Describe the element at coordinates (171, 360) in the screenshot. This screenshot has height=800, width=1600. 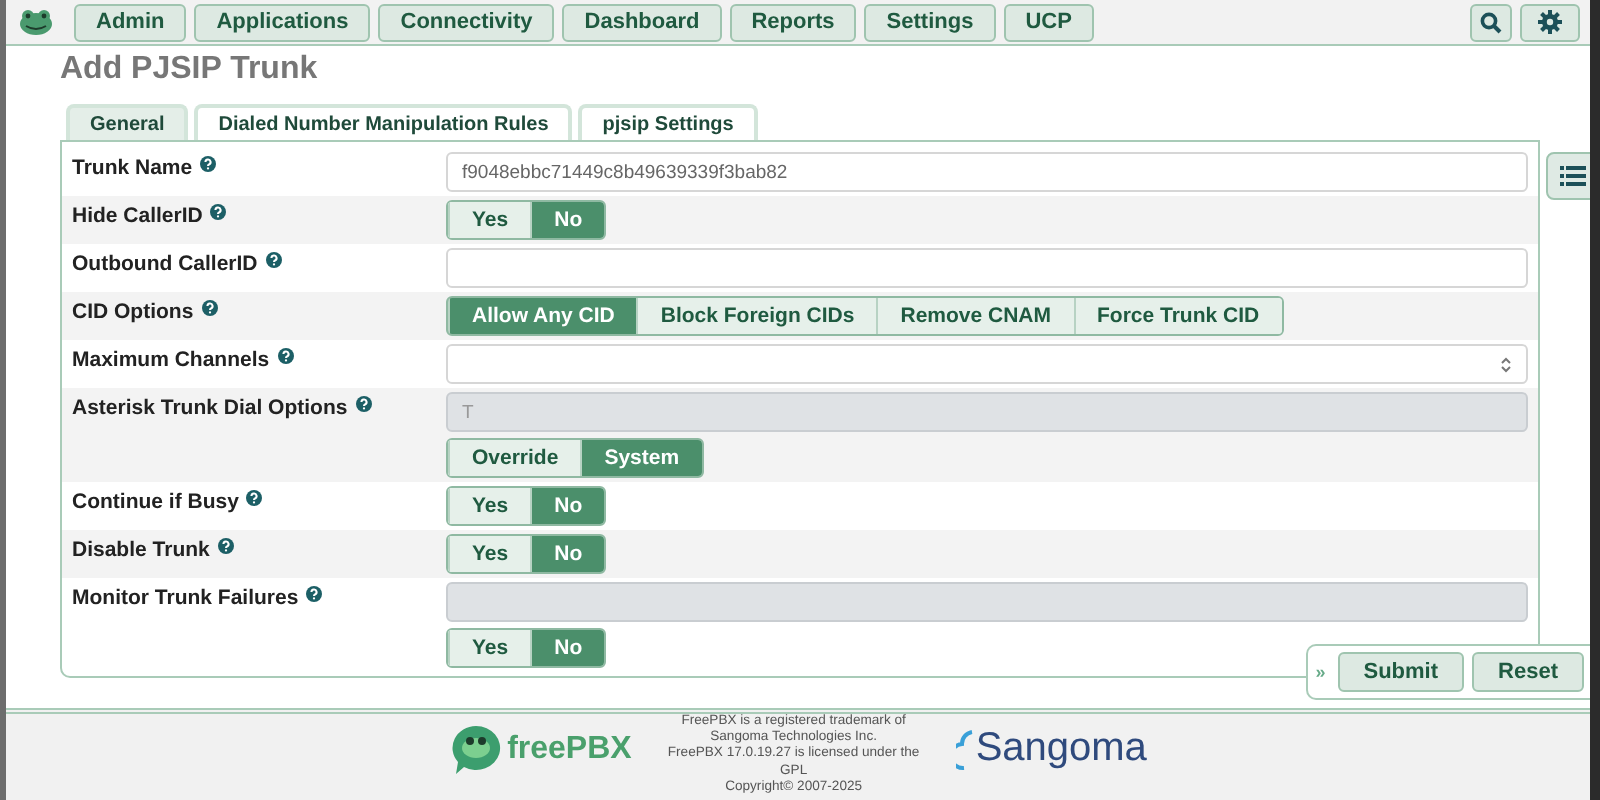
I see `field-label: Maximum Channels` at that location.